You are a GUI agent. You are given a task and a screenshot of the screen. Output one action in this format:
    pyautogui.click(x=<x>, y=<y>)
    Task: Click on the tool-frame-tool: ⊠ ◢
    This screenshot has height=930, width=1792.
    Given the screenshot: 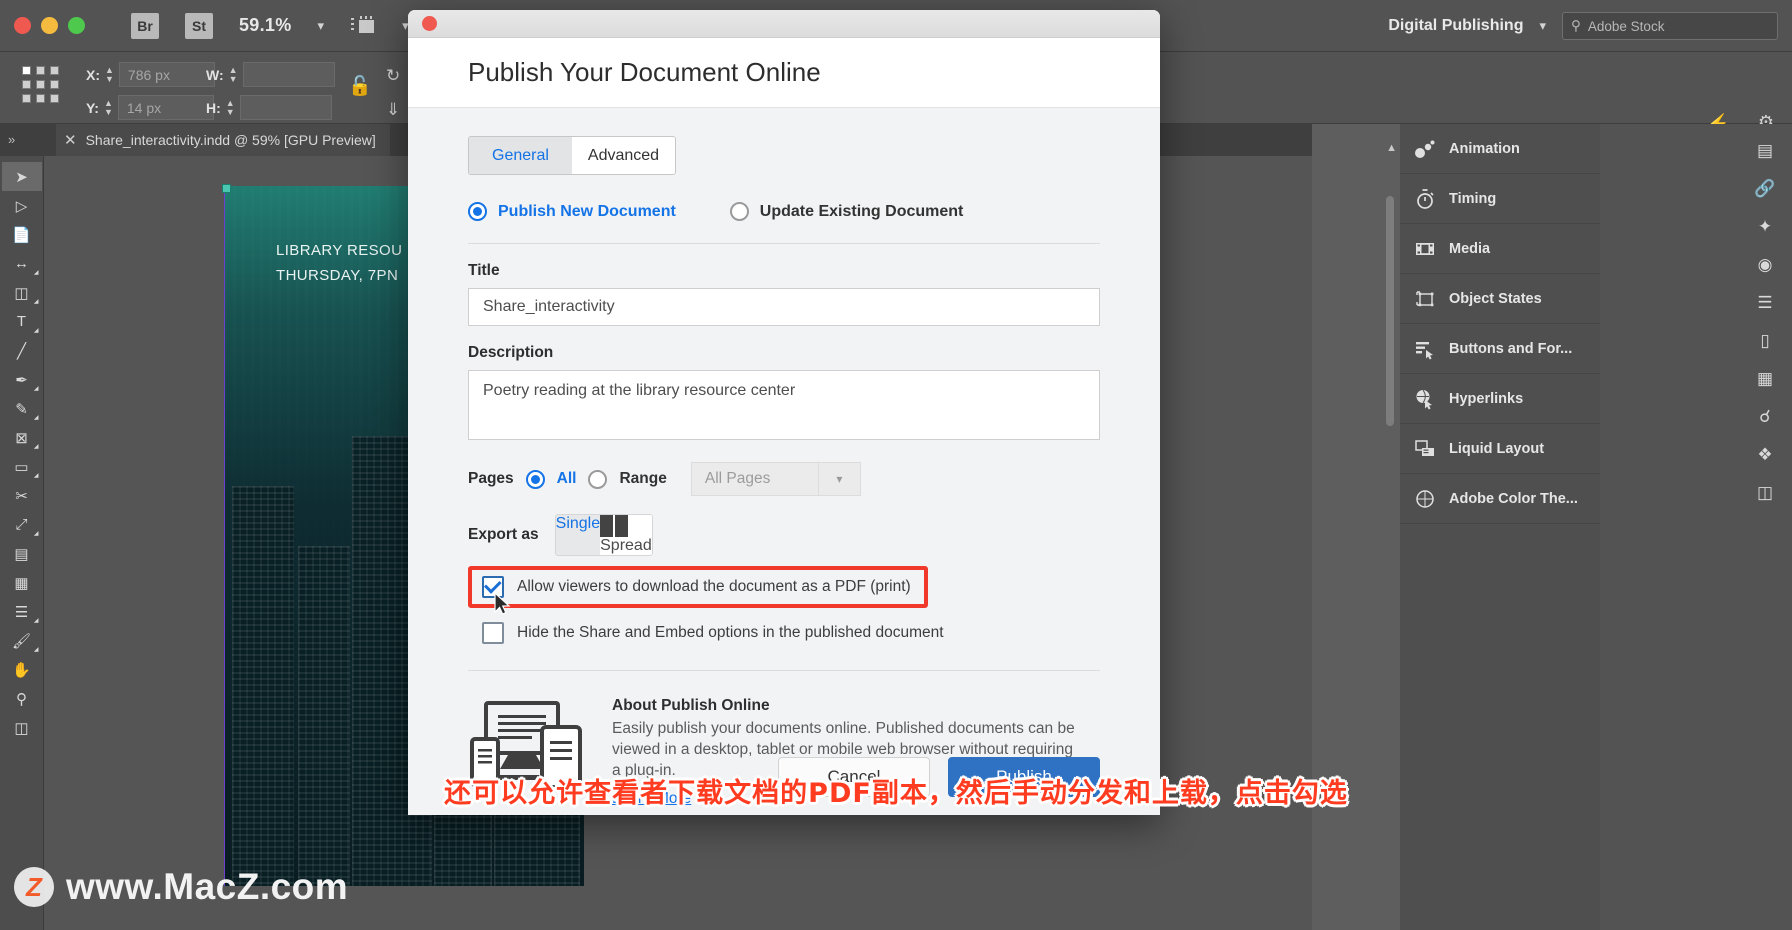 What is the action you would take?
    pyautogui.click(x=22, y=437)
    